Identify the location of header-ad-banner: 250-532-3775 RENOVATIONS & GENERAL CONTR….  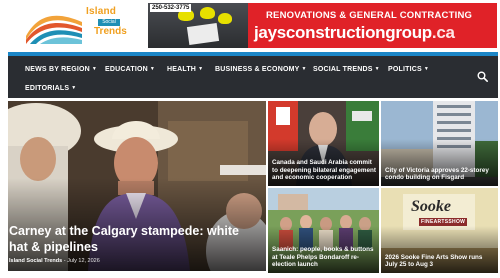
(322, 25).